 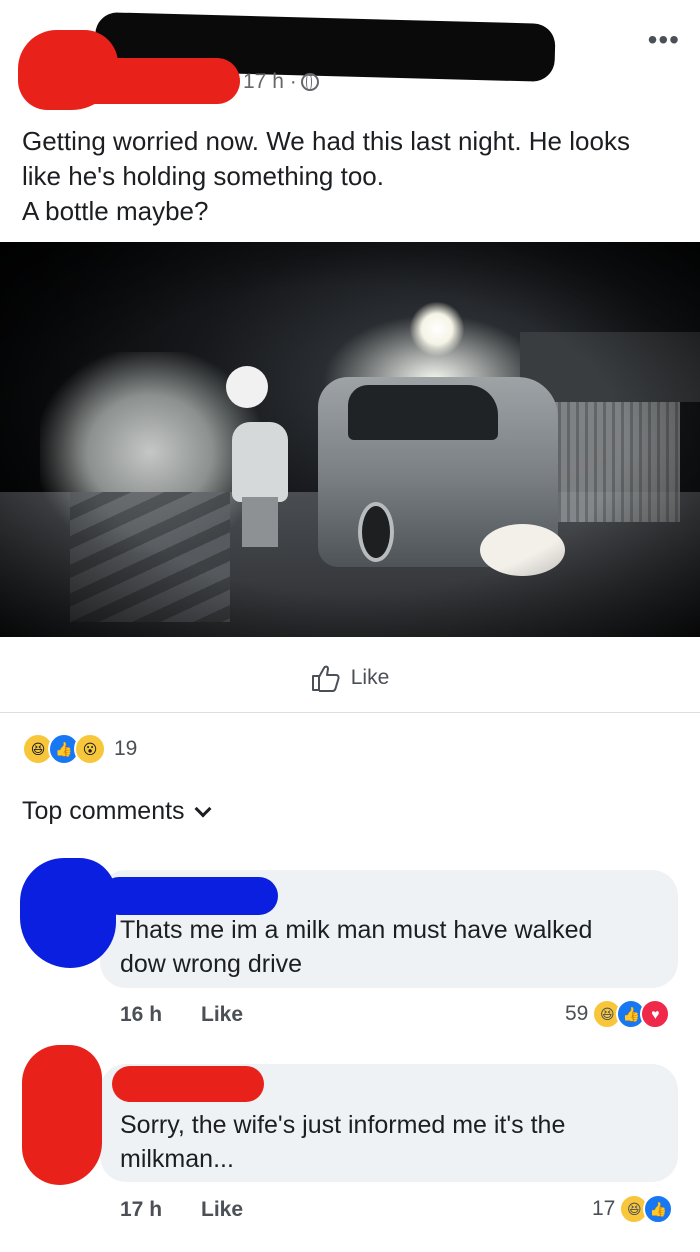 What do you see at coordinates (203, 808) in the screenshot?
I see `chevron-down-icon` at bounding box center [203, 808].